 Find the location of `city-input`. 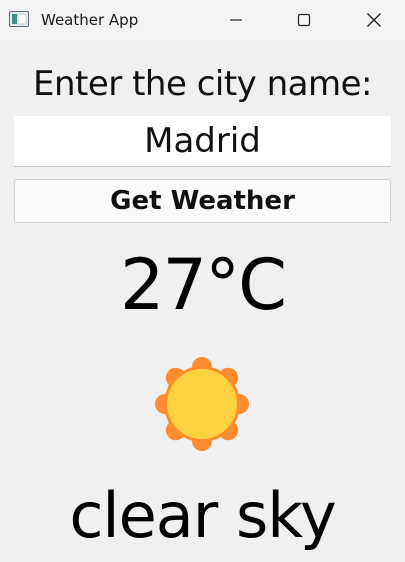

city-input is located at coordinates (202, 141).